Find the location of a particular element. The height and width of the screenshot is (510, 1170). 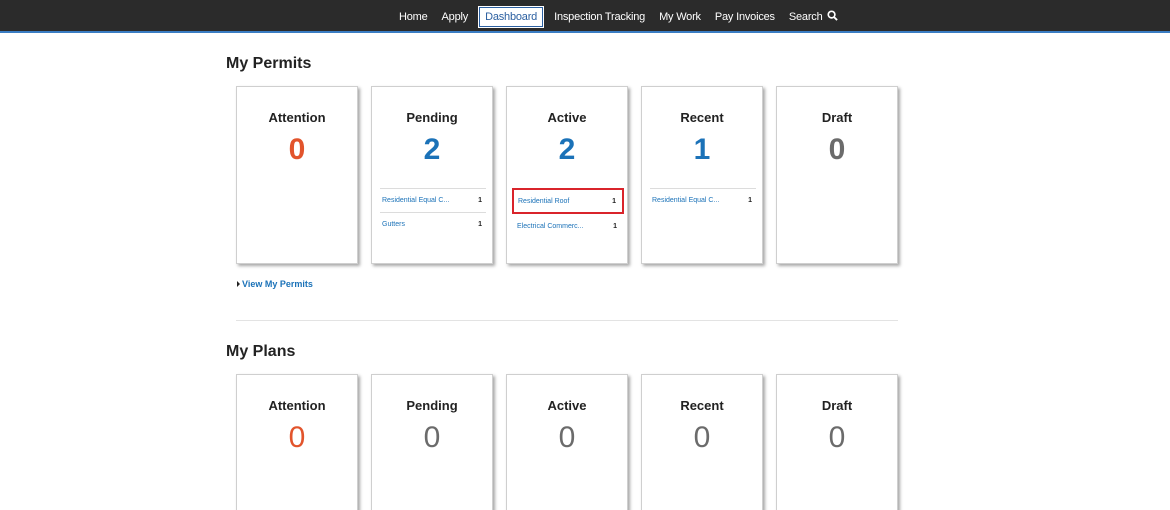

nav-my-work-link: My Work is located at coordinates (680, 17).